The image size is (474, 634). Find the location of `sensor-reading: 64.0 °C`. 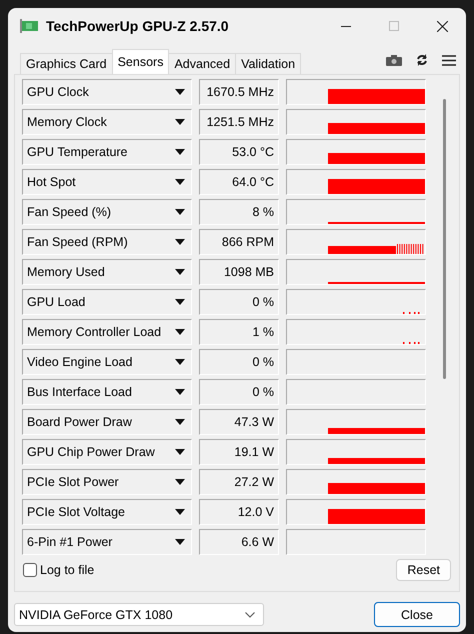

sensor-reading: 64.0 °C is located at coordinates (239, 182).